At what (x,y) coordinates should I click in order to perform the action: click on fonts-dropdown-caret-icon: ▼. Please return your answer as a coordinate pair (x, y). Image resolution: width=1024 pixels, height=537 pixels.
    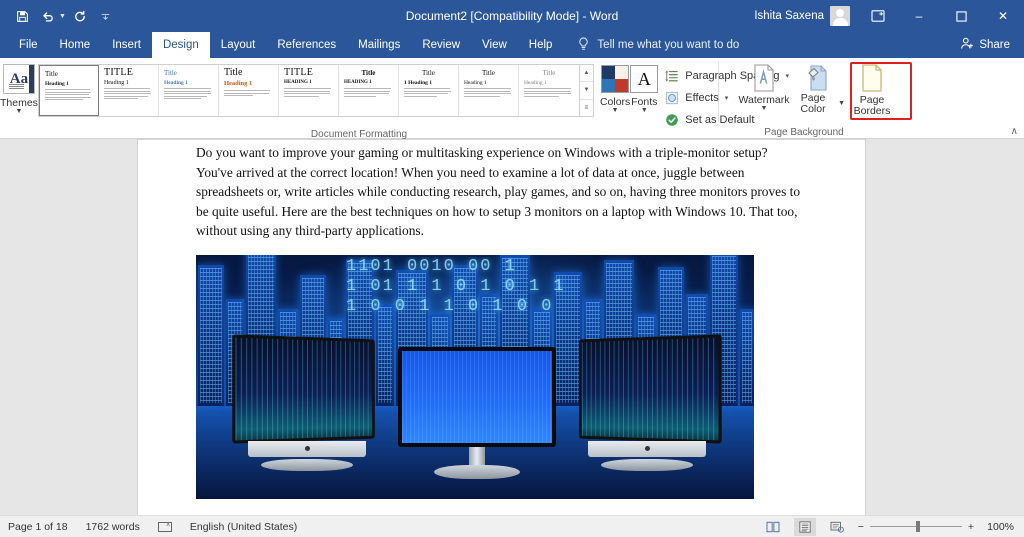
    Looking at the image, I should click on (644, 110).